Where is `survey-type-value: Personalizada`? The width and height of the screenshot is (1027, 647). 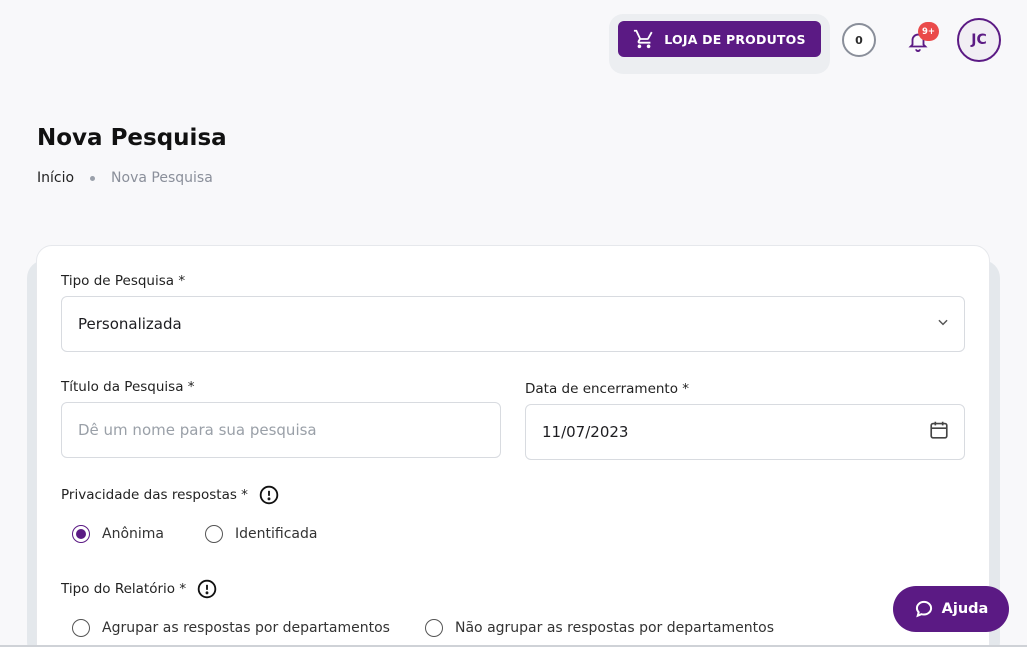
survey-type-value: Personalizada is located at coordinates (130, 324).